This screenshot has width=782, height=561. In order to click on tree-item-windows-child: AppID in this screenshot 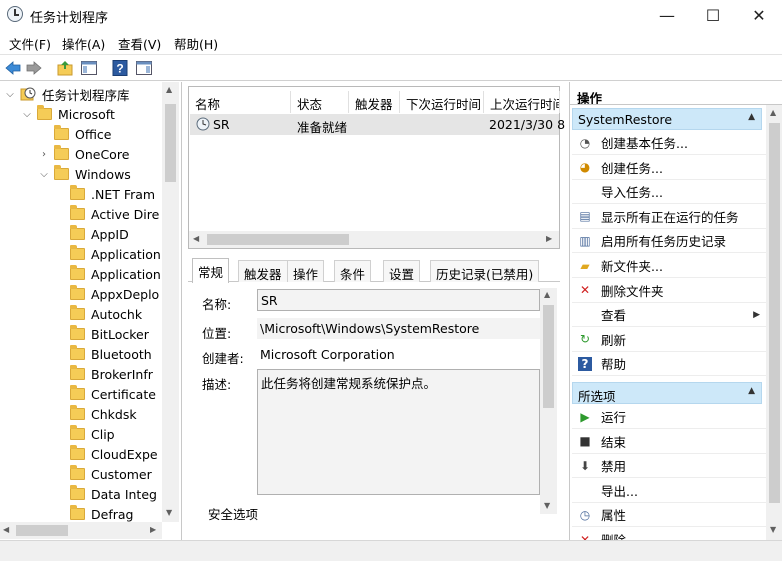, I will do `click(91, 234)`.